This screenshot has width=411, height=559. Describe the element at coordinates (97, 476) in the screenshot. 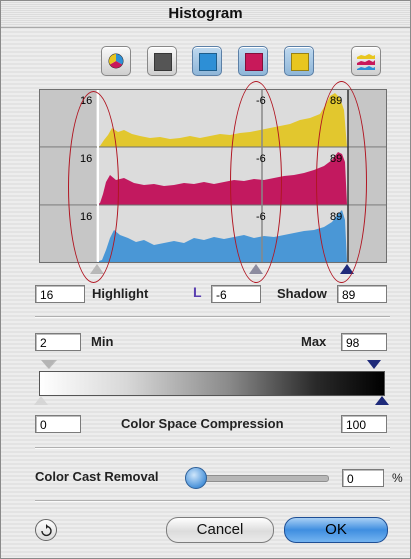

I see `cast-removal-label: Color Cast Removal` at that location.